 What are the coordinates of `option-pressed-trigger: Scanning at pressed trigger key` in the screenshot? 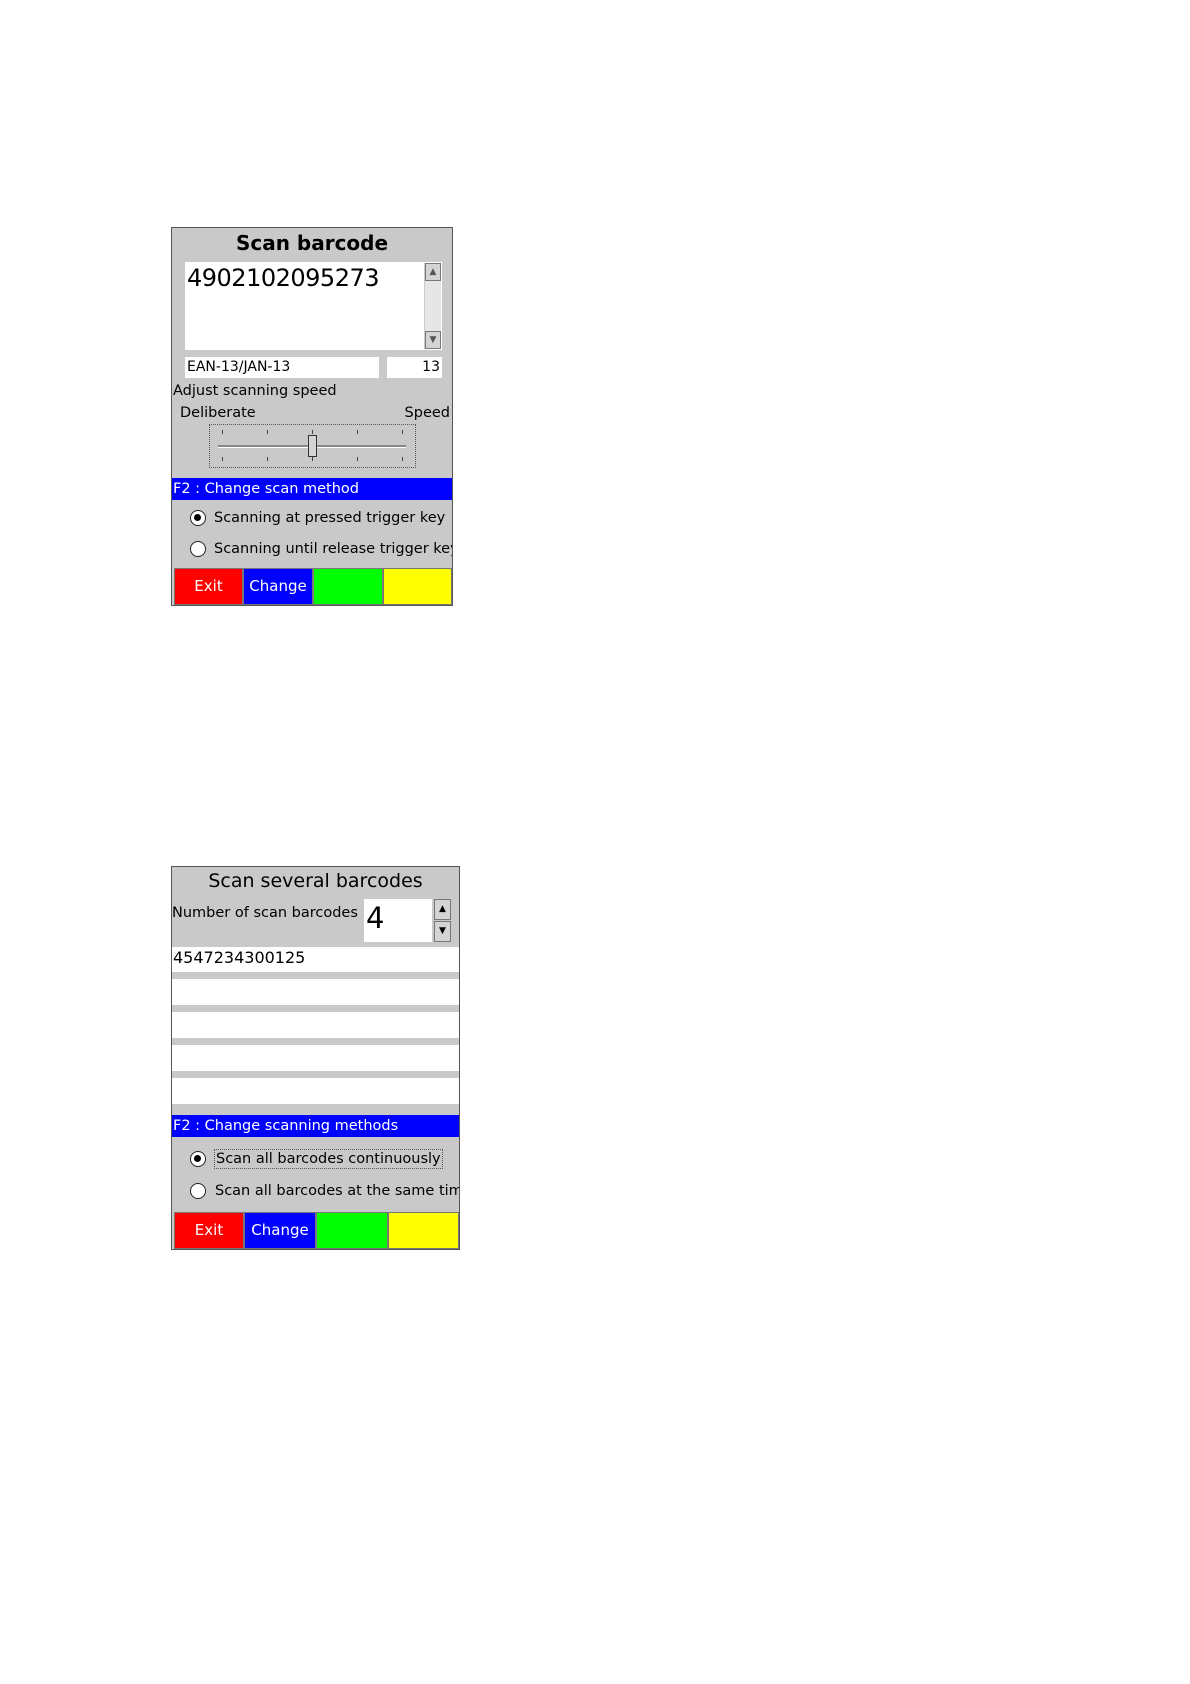 It's located at (320, 519).